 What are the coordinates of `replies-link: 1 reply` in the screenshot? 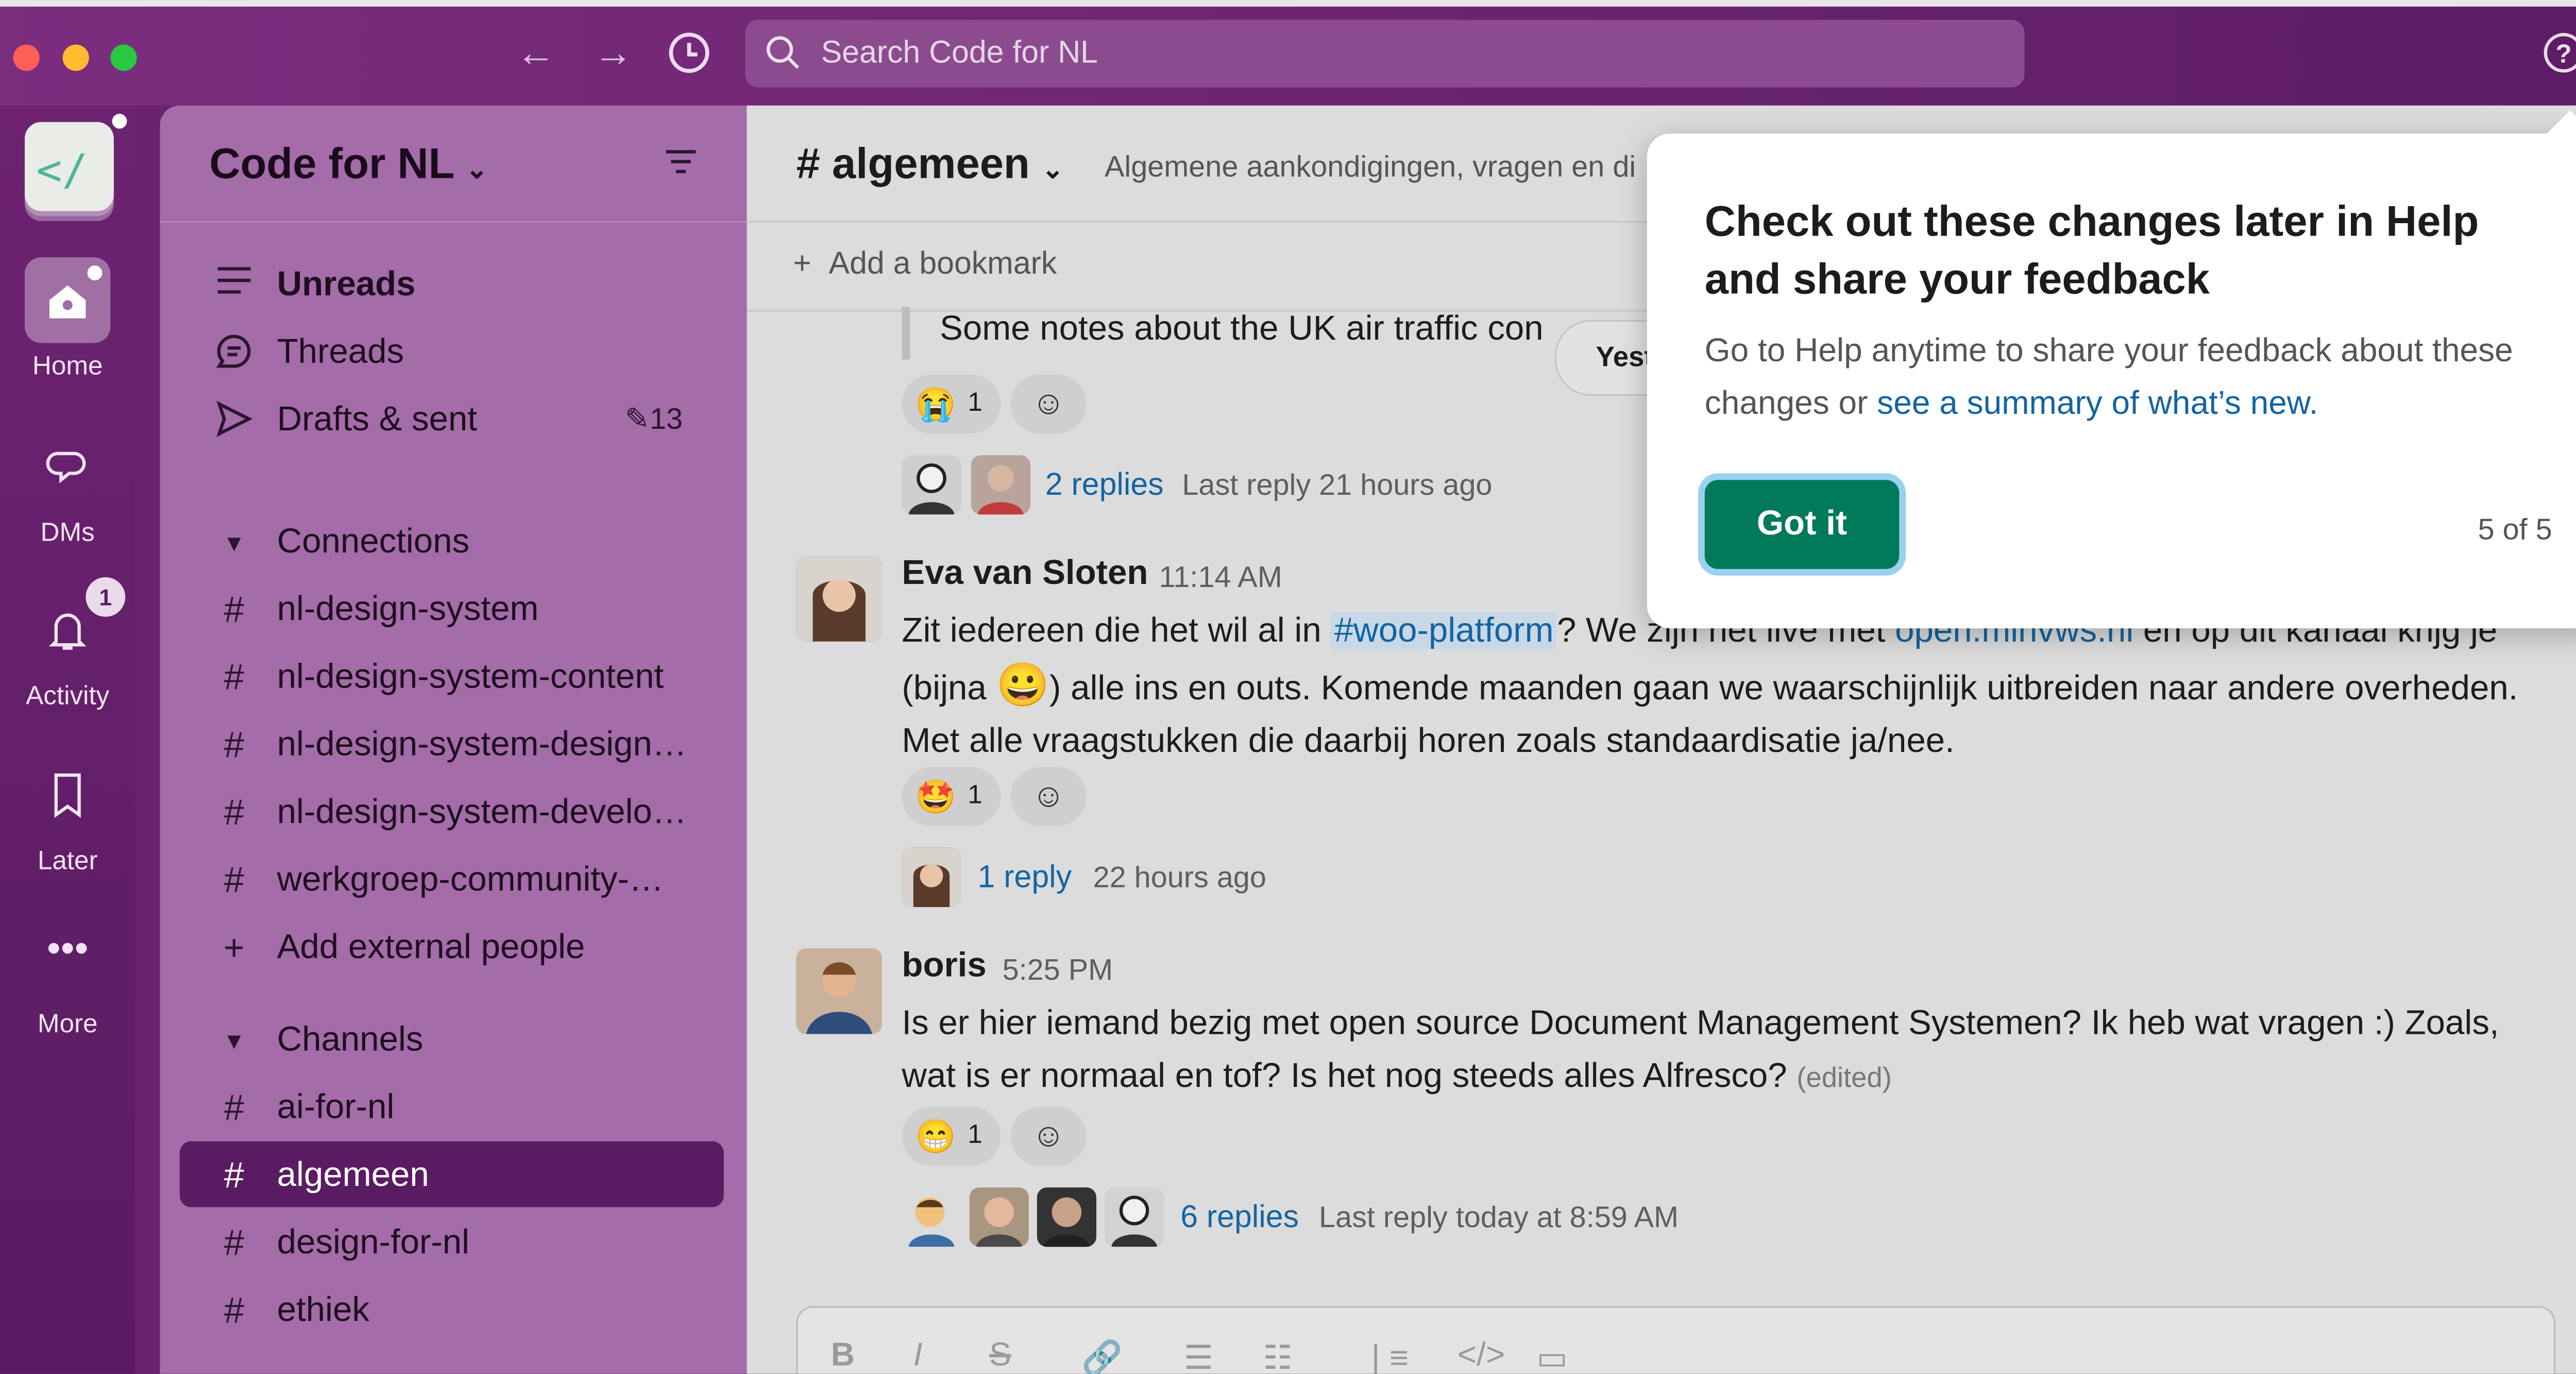 It's located at (1025, 879).